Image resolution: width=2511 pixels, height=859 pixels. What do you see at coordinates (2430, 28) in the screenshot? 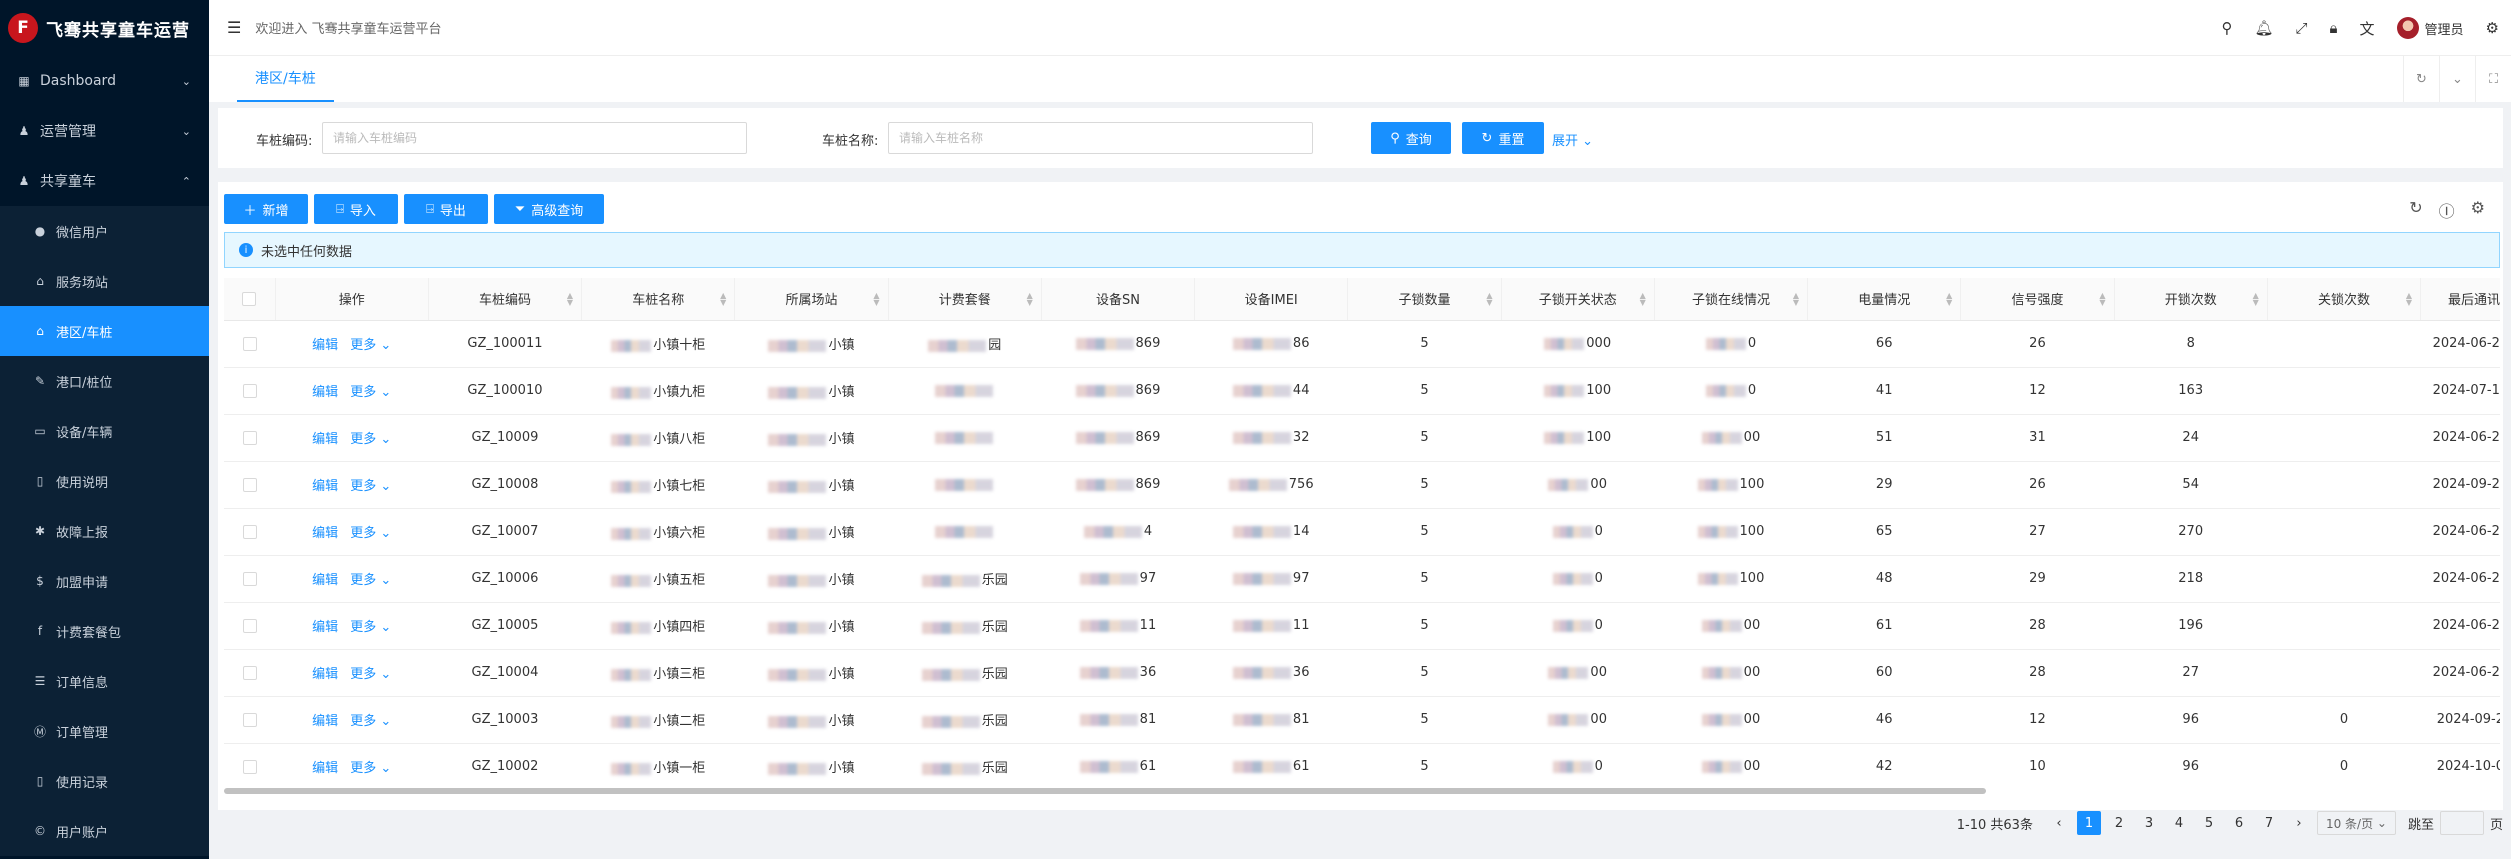
I see `user-menu: 管理员` at bounding box center [2430, 28].